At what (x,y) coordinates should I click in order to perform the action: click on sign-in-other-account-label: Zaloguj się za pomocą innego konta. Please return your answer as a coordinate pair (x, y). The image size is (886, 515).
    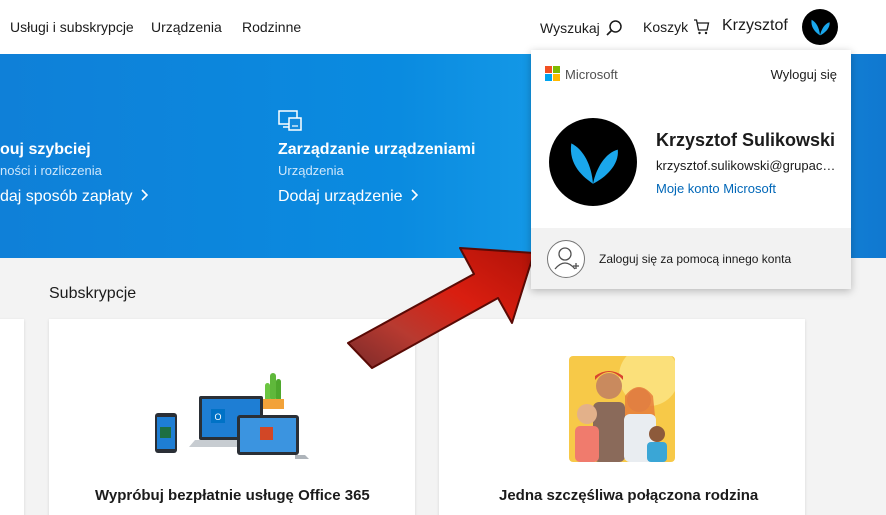
    Looking at the image, I should click on (695, 259).